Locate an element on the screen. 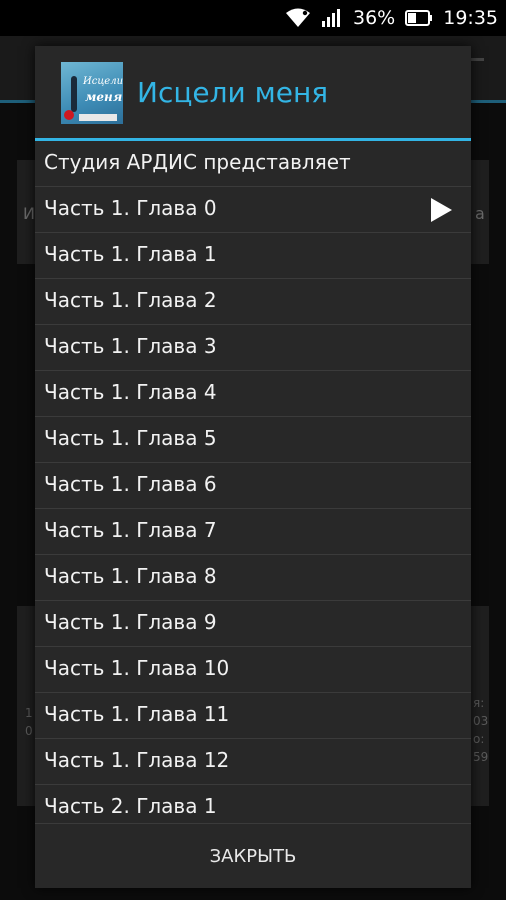 This screenshot has width=506, height=900. list-item: Часть 1. Глава 0 is located at coordinates (253, 210).